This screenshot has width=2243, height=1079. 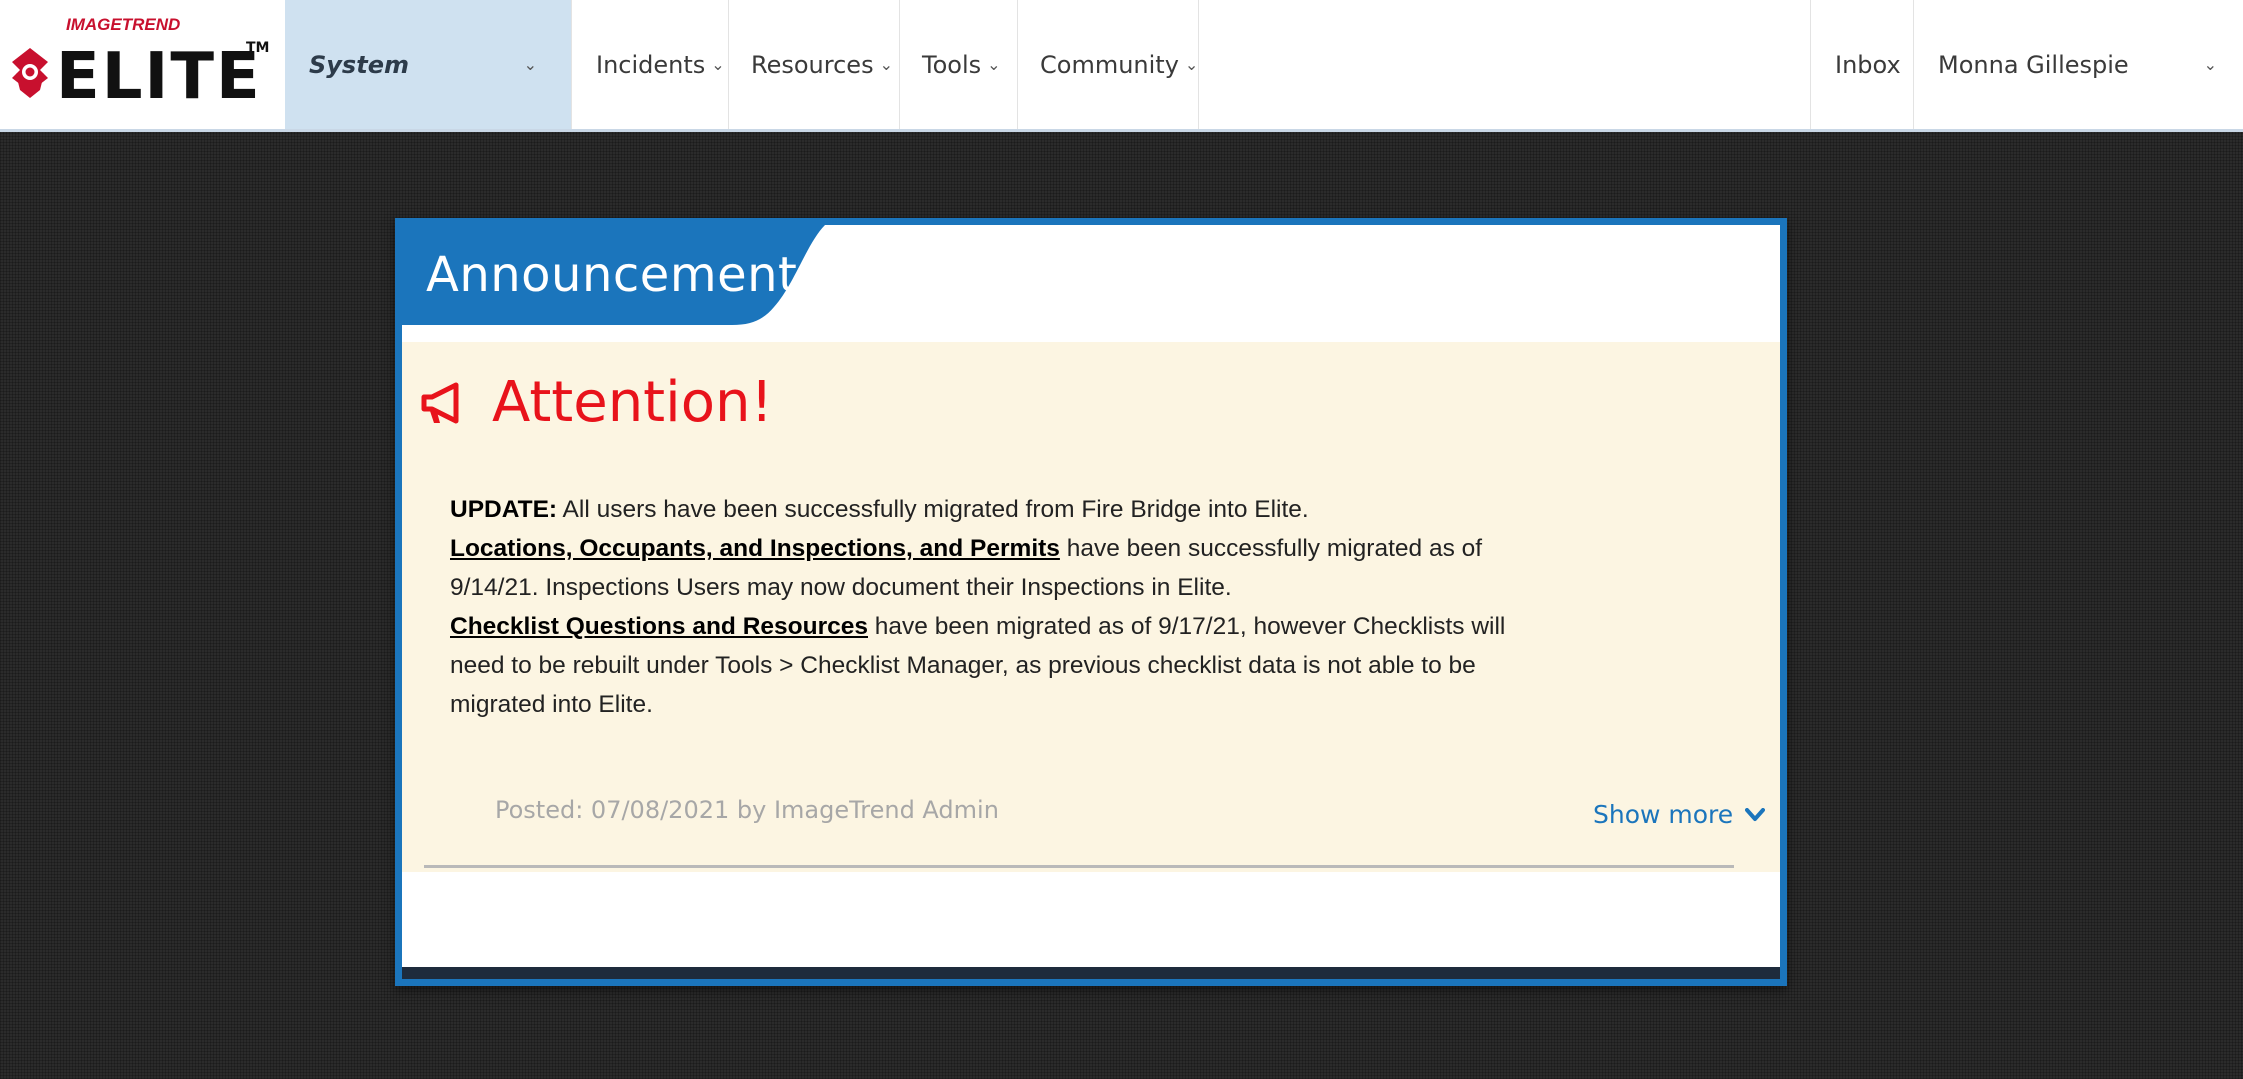 I want to click on logo-tm: TM, so click(x=257, y=48).